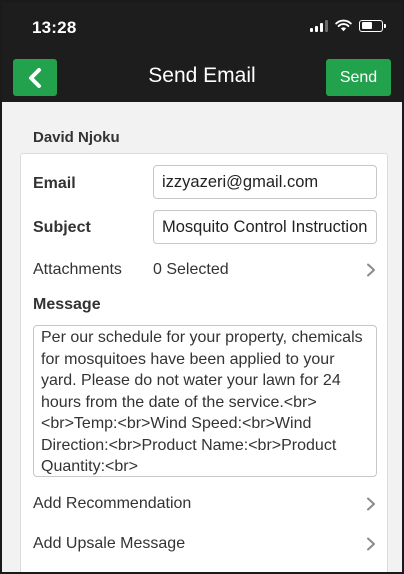 The height and width of the screenshot is (574, 404). What do you see at coordinates (265, 182) in the screenshot?
I see `email-field` at bounding box center [265, 182].